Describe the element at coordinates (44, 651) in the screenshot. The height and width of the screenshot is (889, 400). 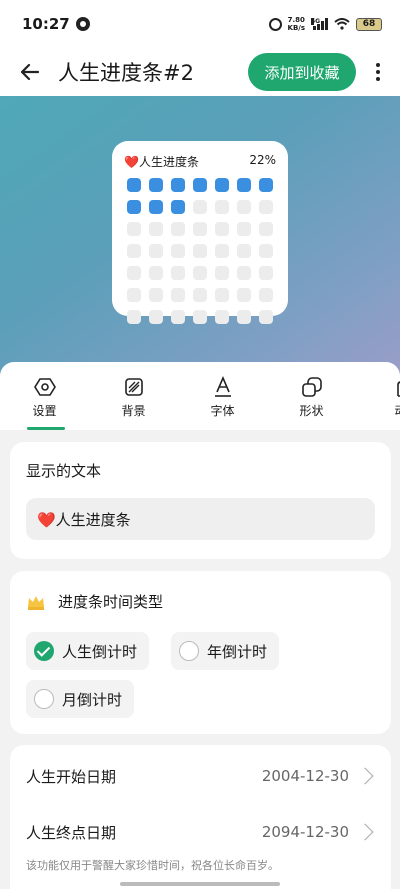
I see `radio-checked-icon` at that location.